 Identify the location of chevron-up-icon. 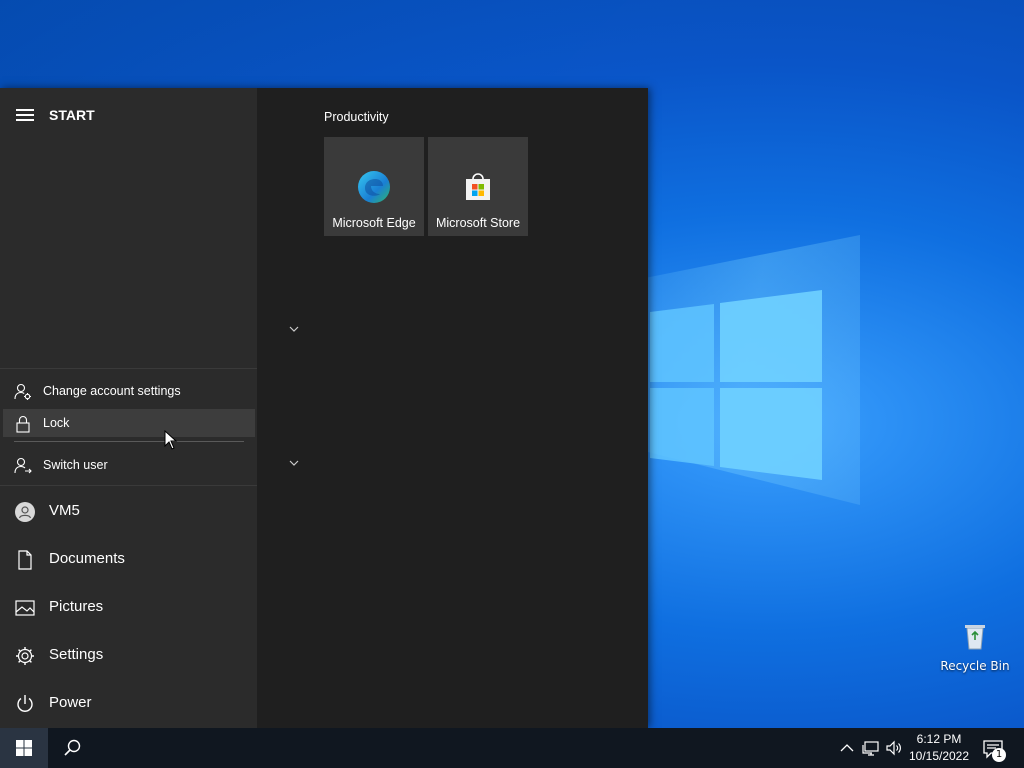
(847, 748).